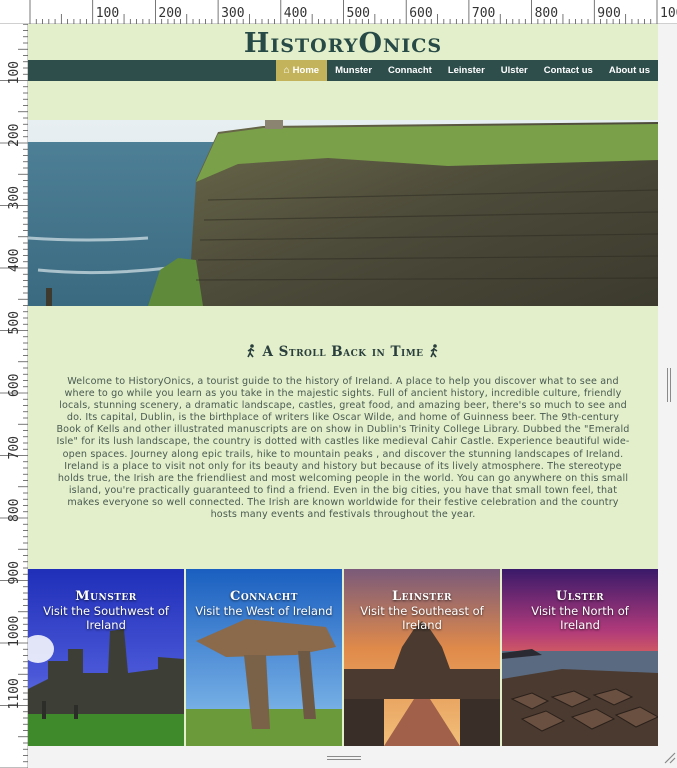 This screenshot has height=768, width=677. What do you see at coordinates (264, 657) in the screenshot?
I see `card-connacht: Connacht Visit the West of Ireland` at bounding box center [264, 657].